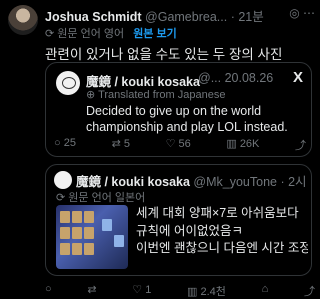 This screenshot has height=299, width=320. What do you see at coordinates (68, 83) in the screenshot?
I see `card1-avatar` at bounding box center [68, 83].